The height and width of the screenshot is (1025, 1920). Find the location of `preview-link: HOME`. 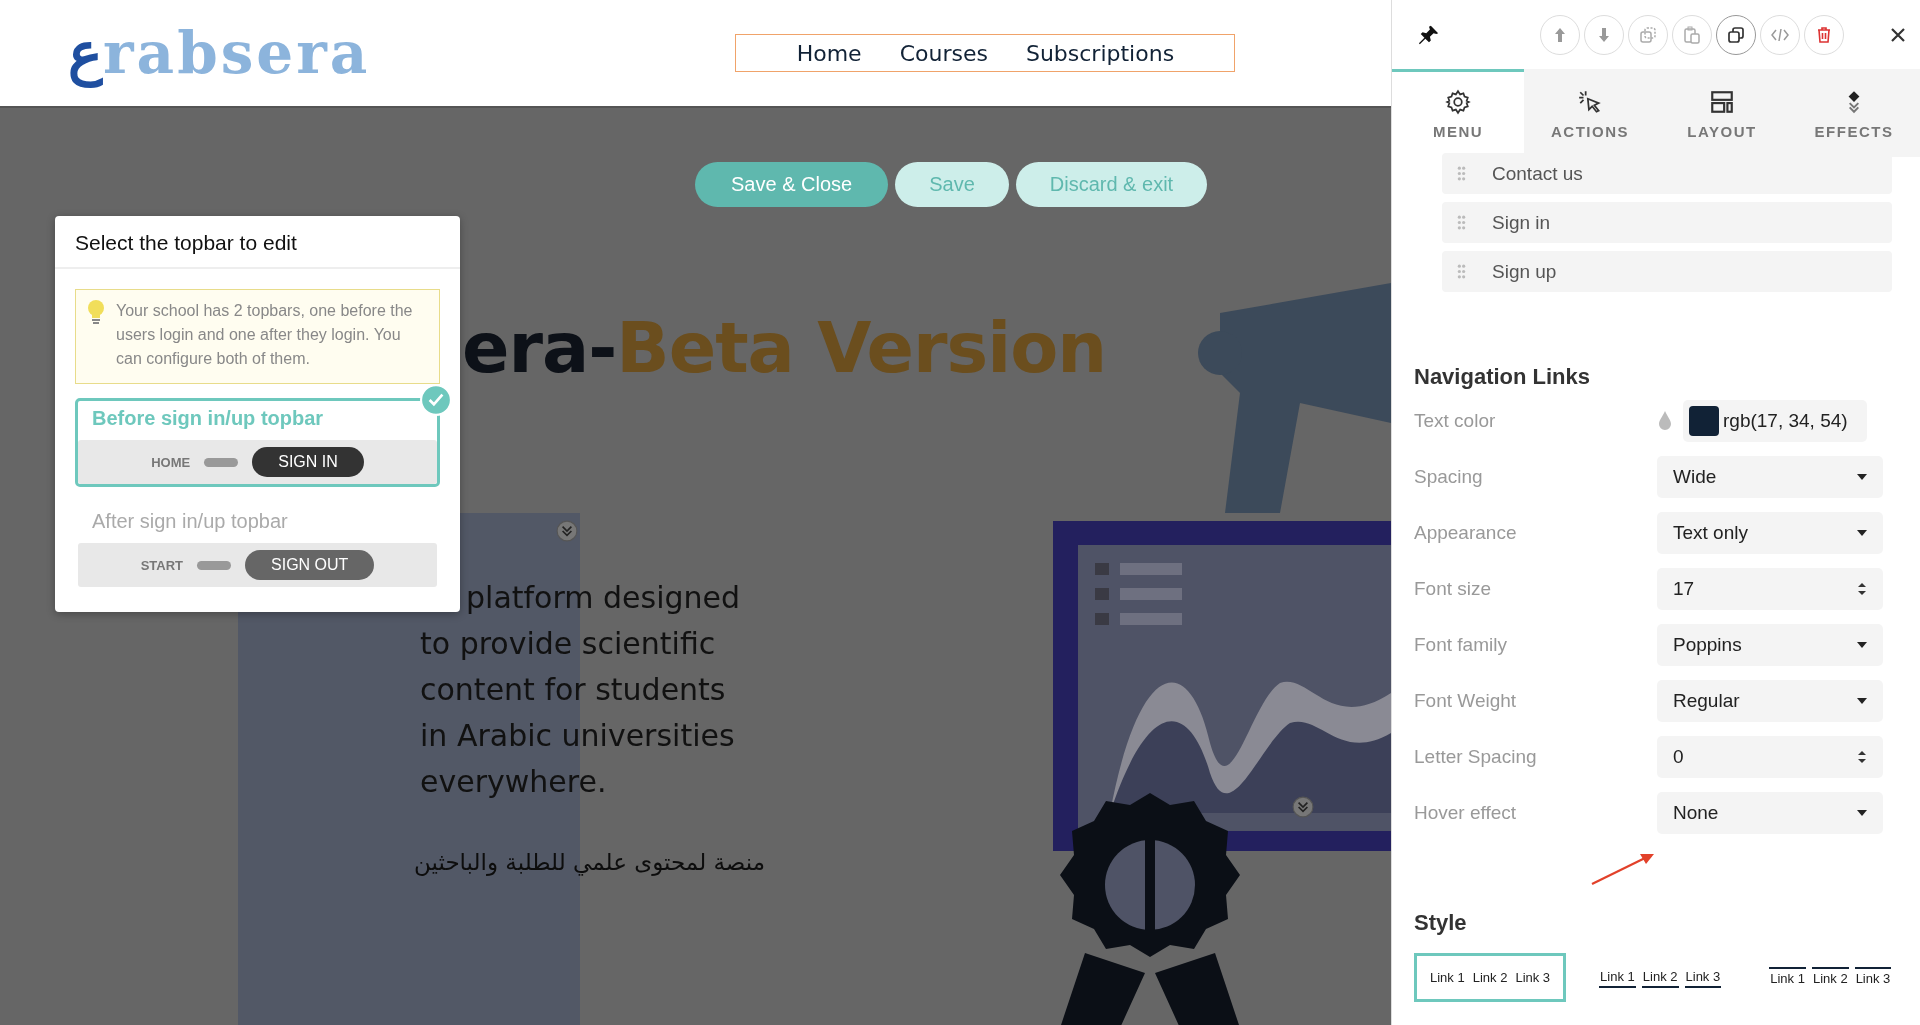

preview-link: HOME is located at coordinates (171, 462).